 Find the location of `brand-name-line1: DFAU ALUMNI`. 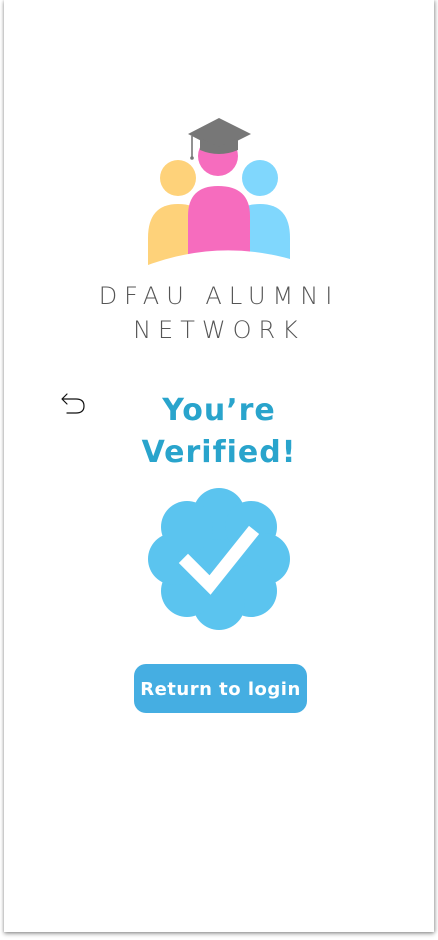

brand-name-line1: DFAU ALUMNI is located at coordinates (219, 296).